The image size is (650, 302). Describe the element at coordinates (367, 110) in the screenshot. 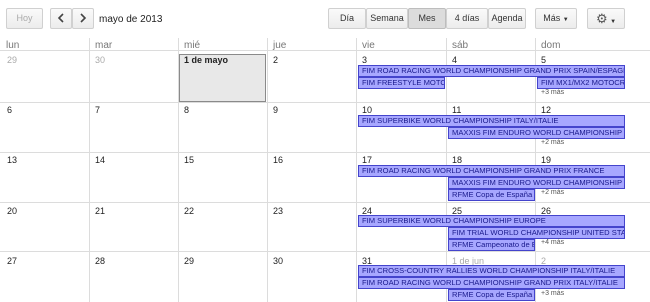

I see `day-number: 10` at that location.